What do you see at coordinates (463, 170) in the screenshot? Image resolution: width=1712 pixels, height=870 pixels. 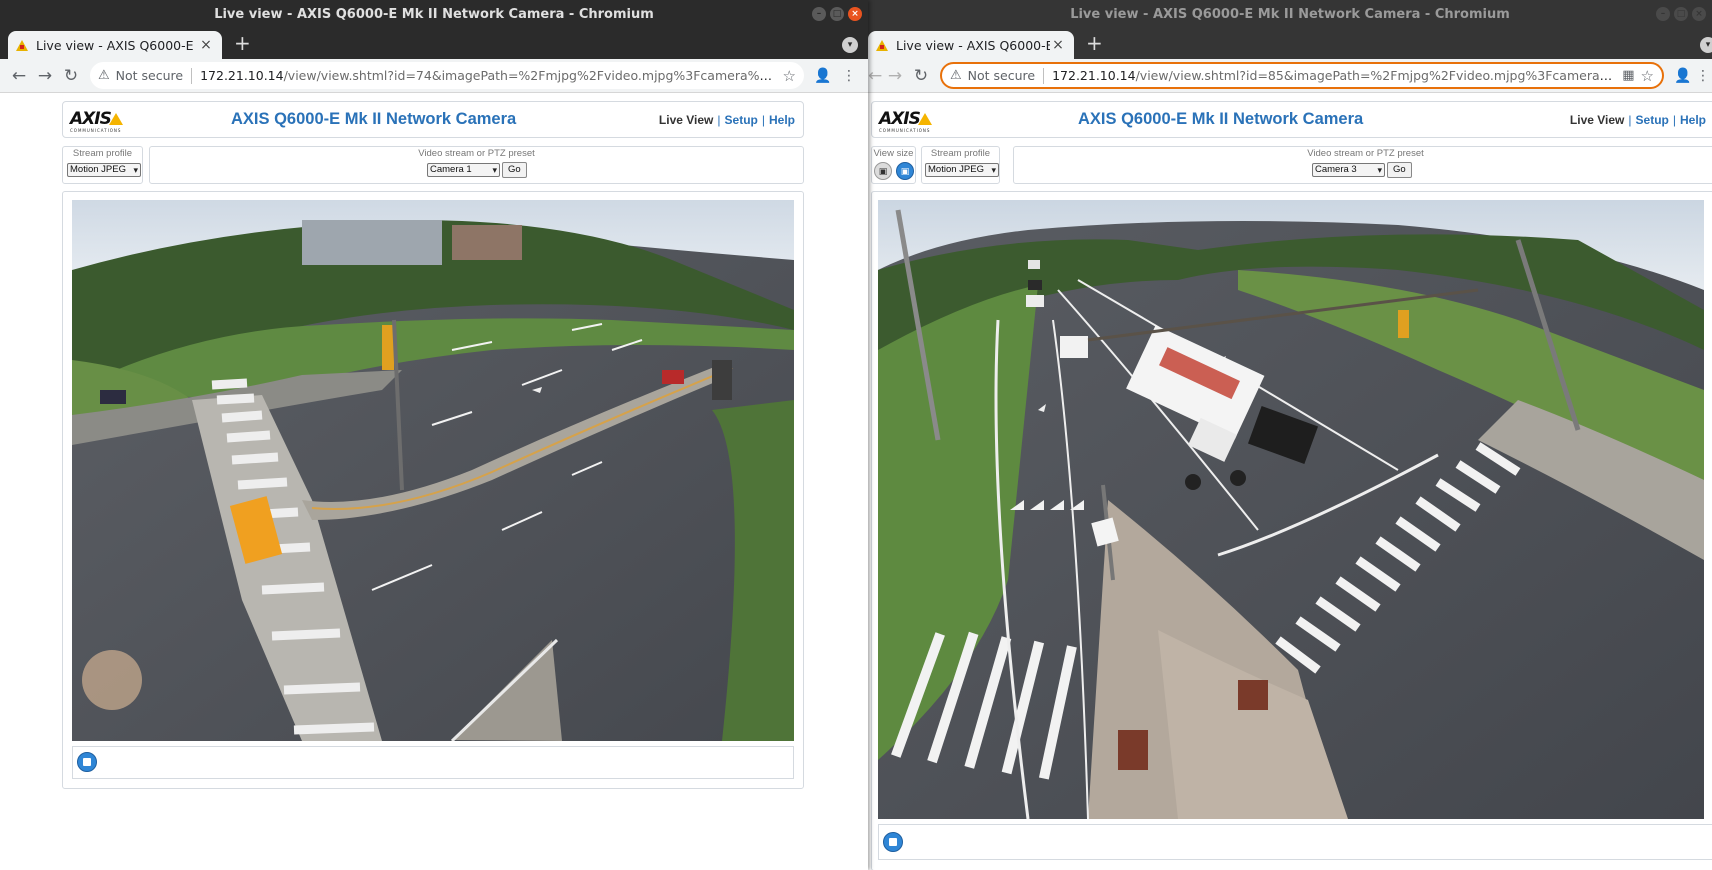 I see `video-stream-select: Camera 1` at bounding box center [463, 170].